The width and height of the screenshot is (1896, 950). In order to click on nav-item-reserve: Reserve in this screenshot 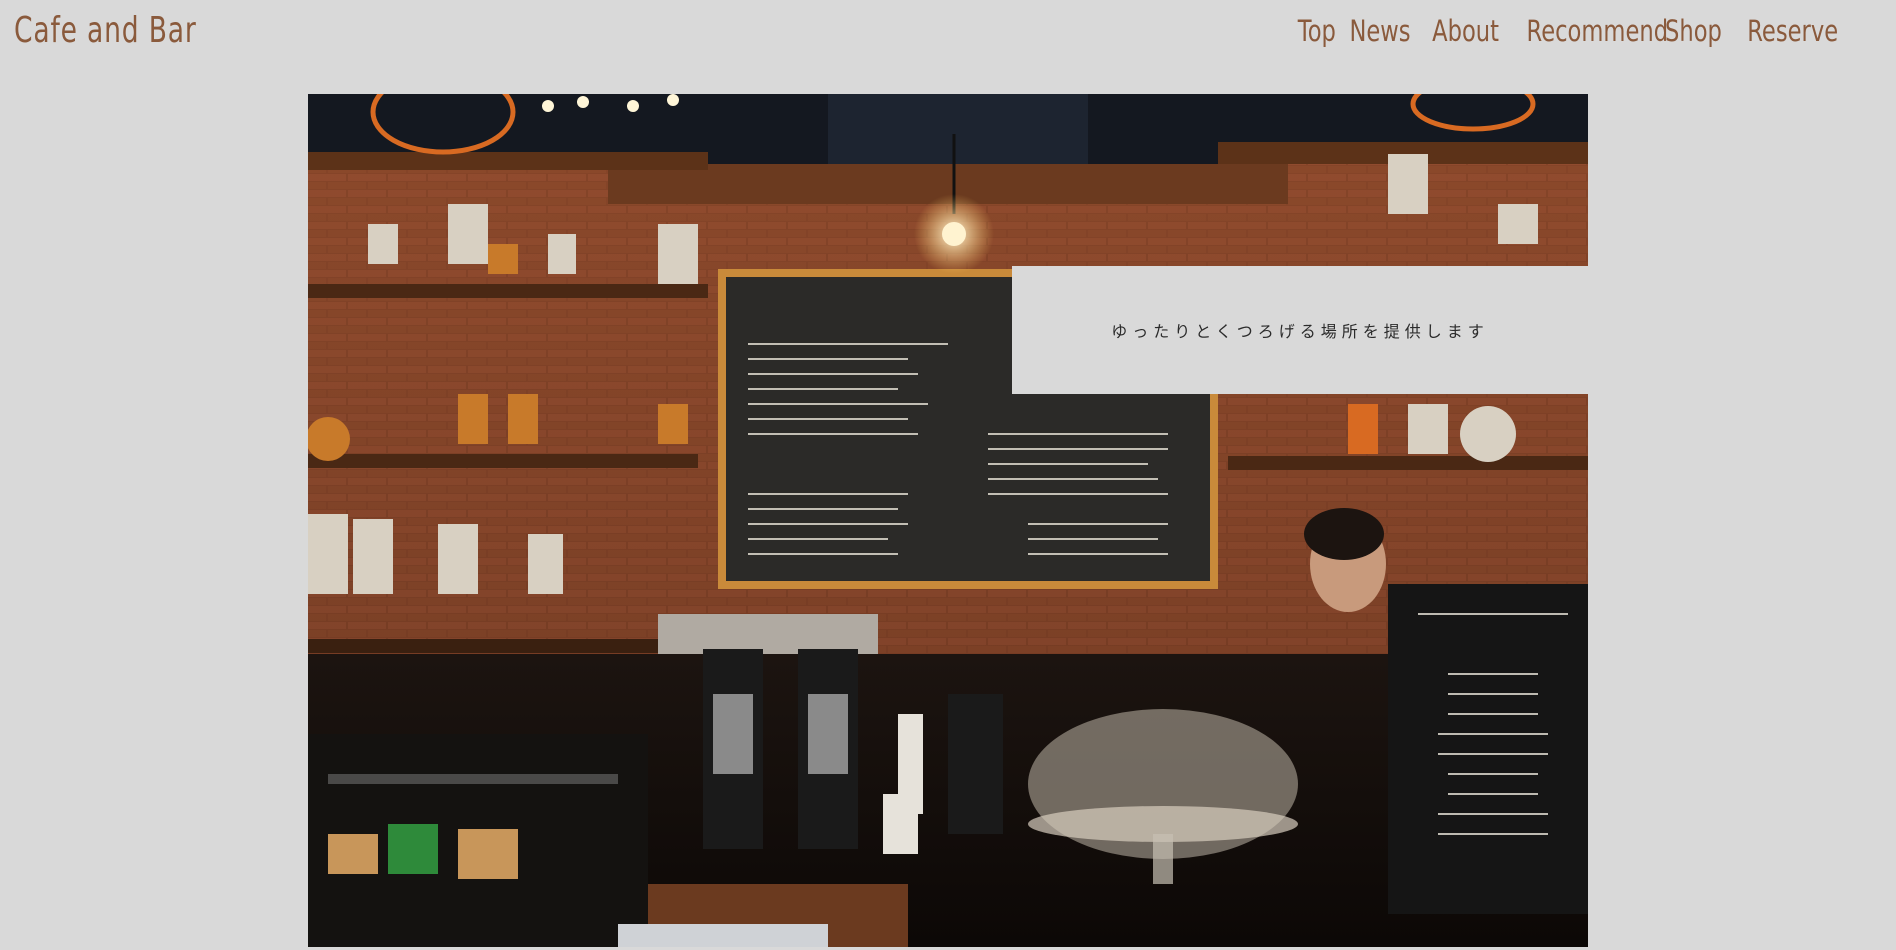, I will do `click(1794, 31)`.